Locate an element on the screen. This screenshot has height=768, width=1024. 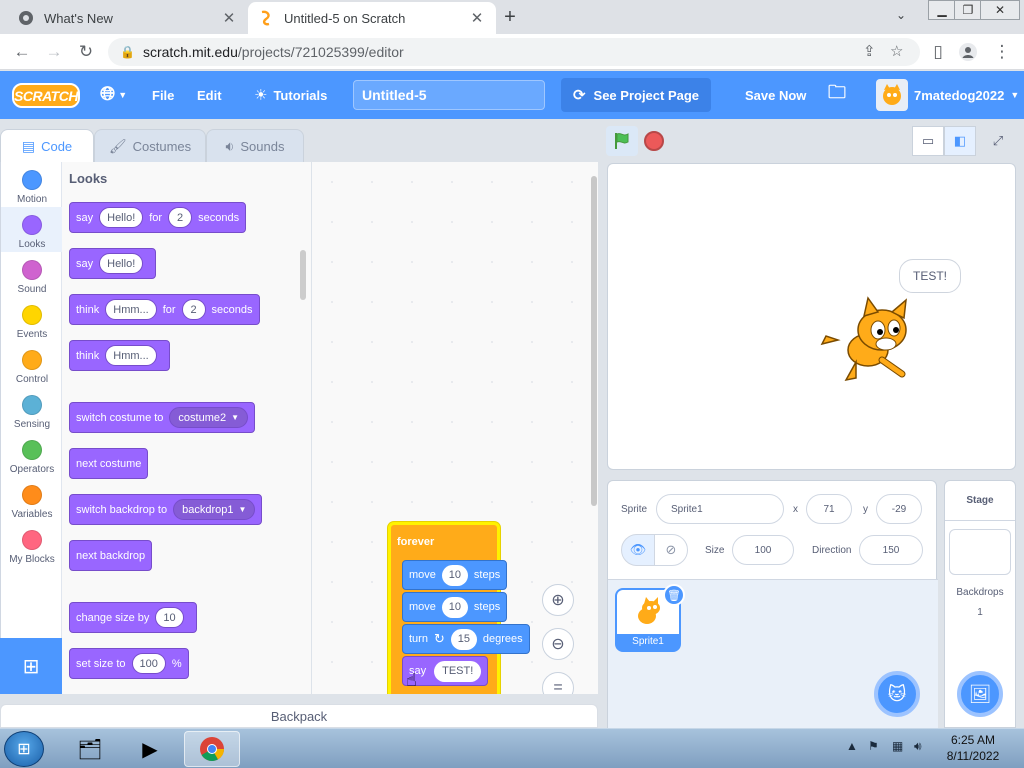
minimize-window-button: ▁ is located at coordinates (942, 10).